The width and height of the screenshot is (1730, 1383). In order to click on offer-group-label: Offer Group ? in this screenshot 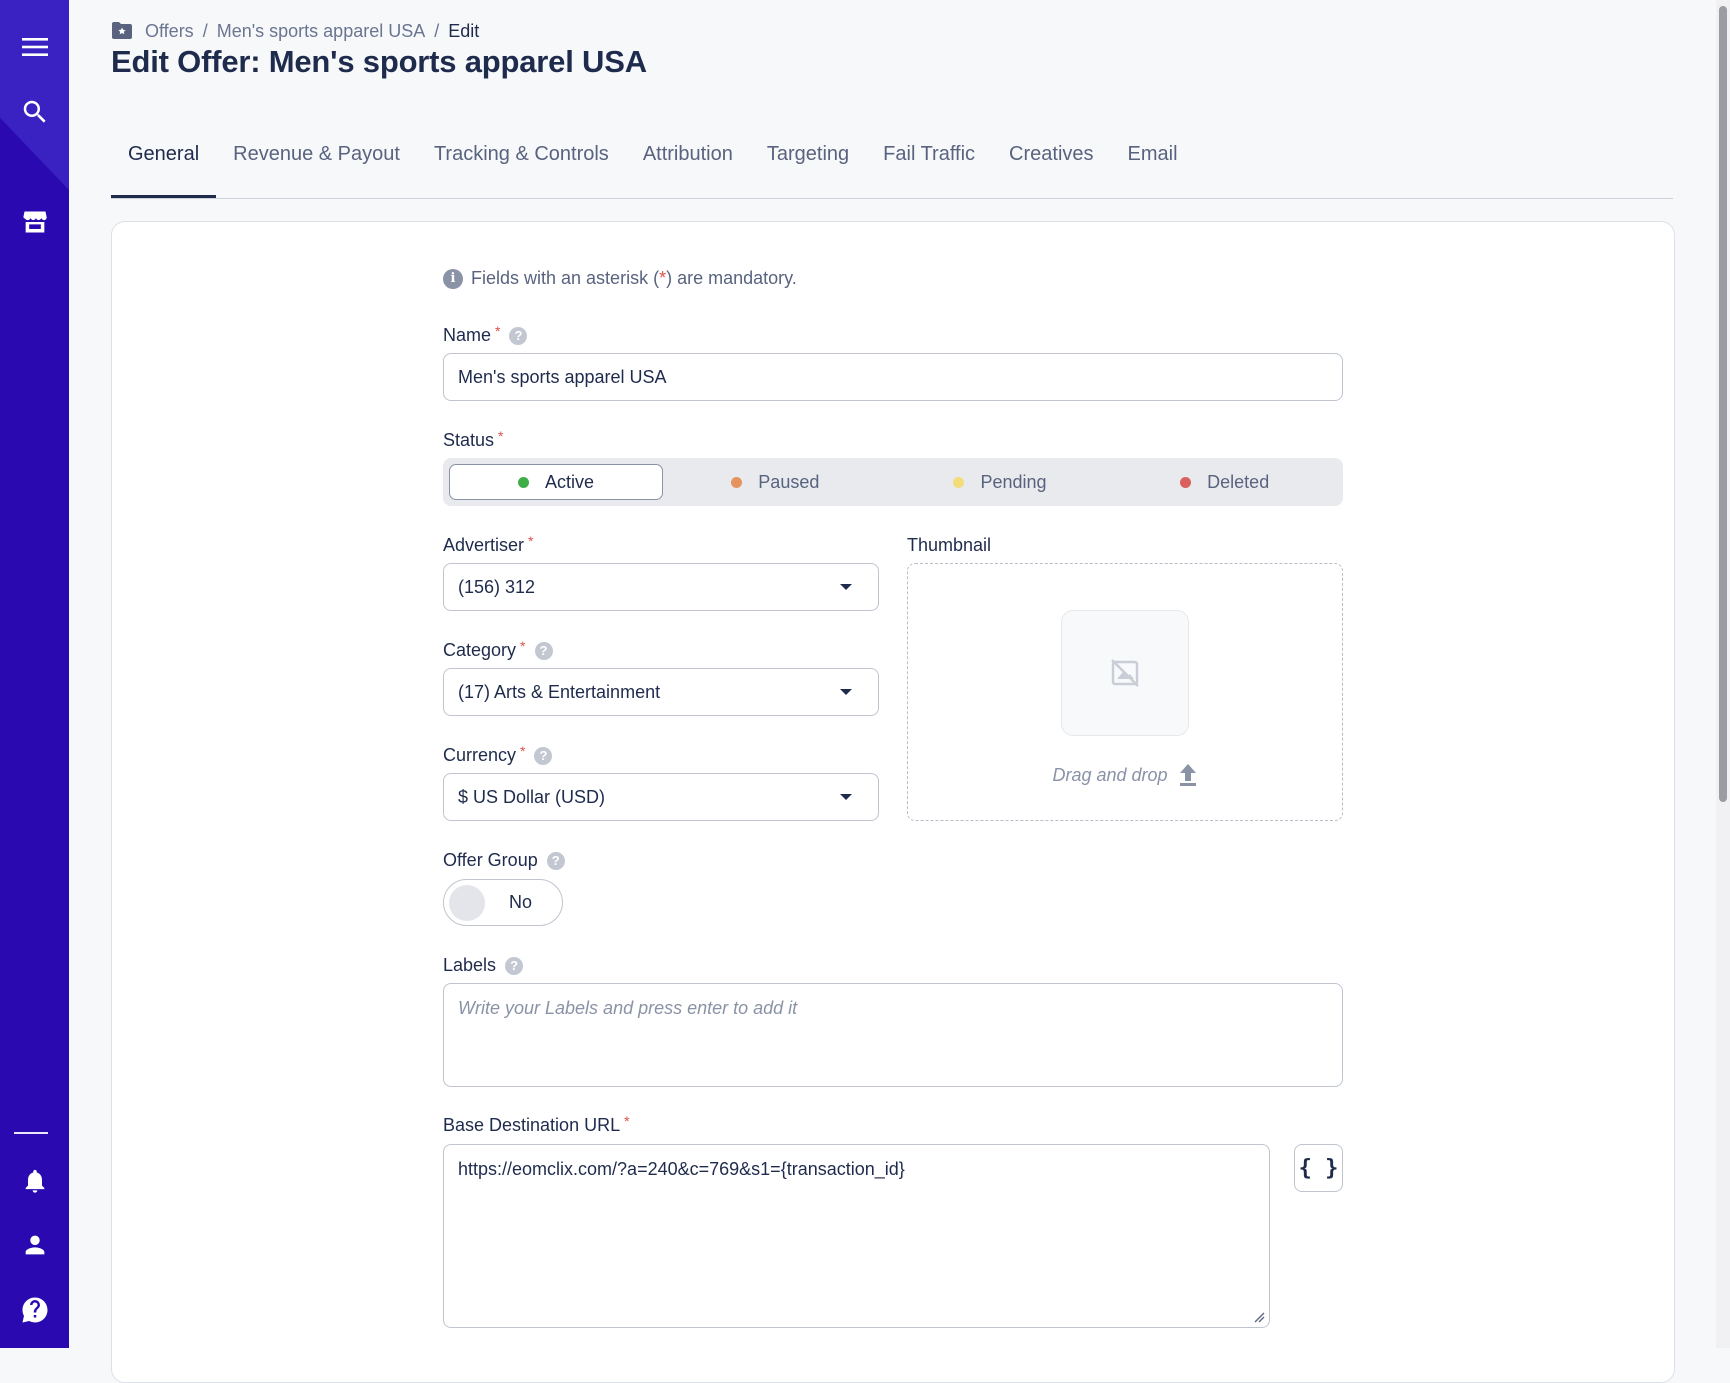, I will do `click(504, 860)`.